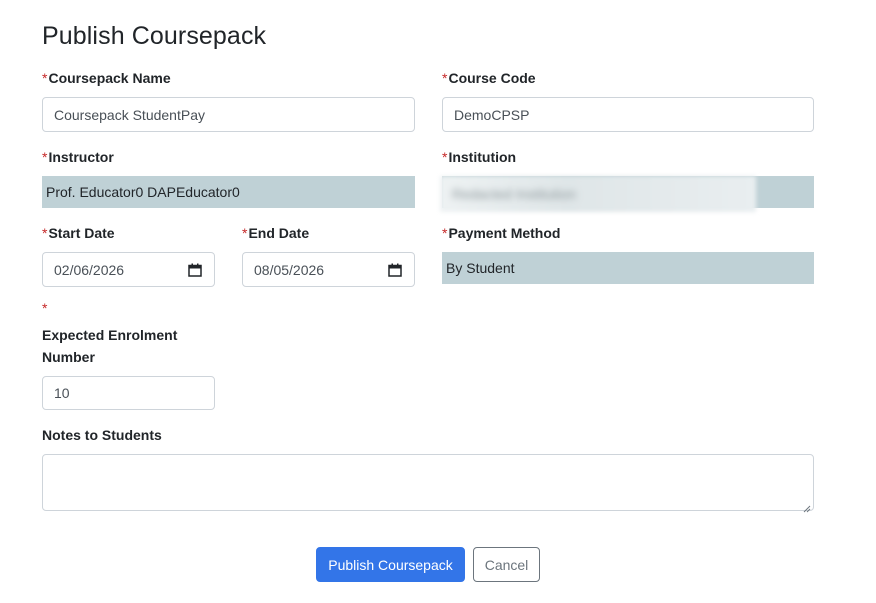  I want to click on instructor-label: *Instructor, so click(78, 157).